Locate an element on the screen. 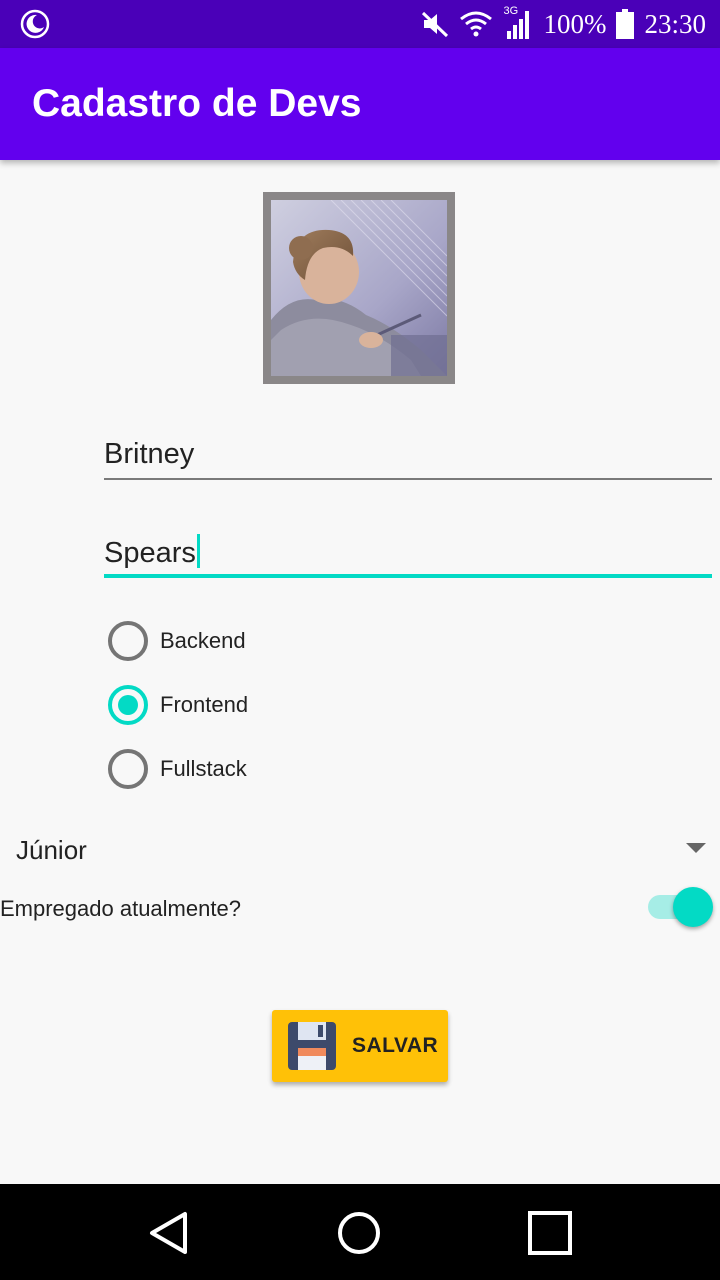  battery-icon is located at coordinates (625, 24).